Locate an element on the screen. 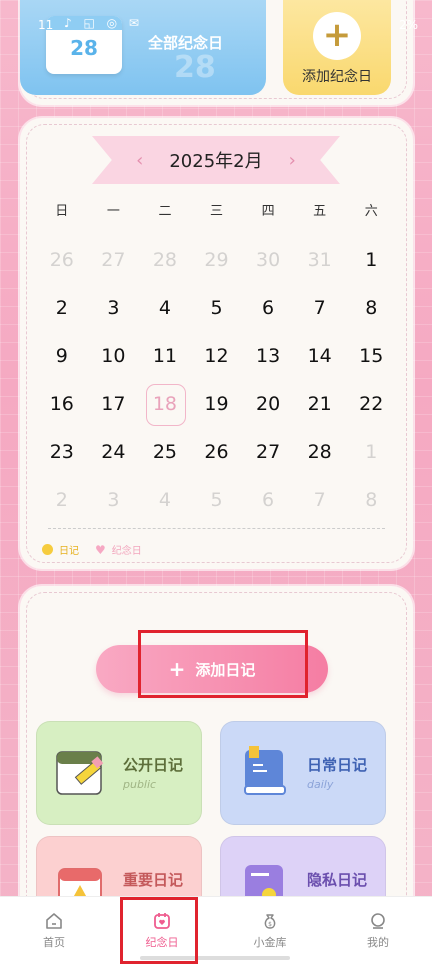 This screenshot has height=964, width=432. nav-vault-label: 小金库 is located at coordinates (270, 942).